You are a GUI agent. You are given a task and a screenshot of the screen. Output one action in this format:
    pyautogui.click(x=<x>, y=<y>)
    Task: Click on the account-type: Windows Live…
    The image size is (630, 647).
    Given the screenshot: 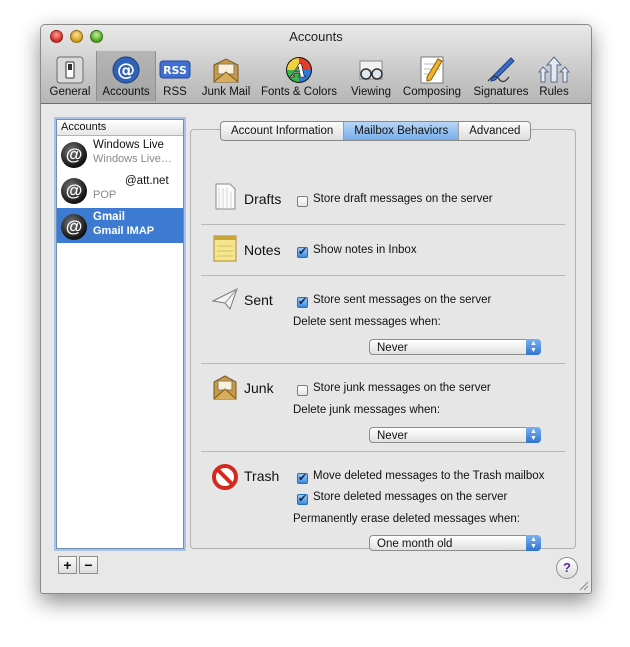 What is the action you would take?
    pyautogui.click(x=132, y=159)
    